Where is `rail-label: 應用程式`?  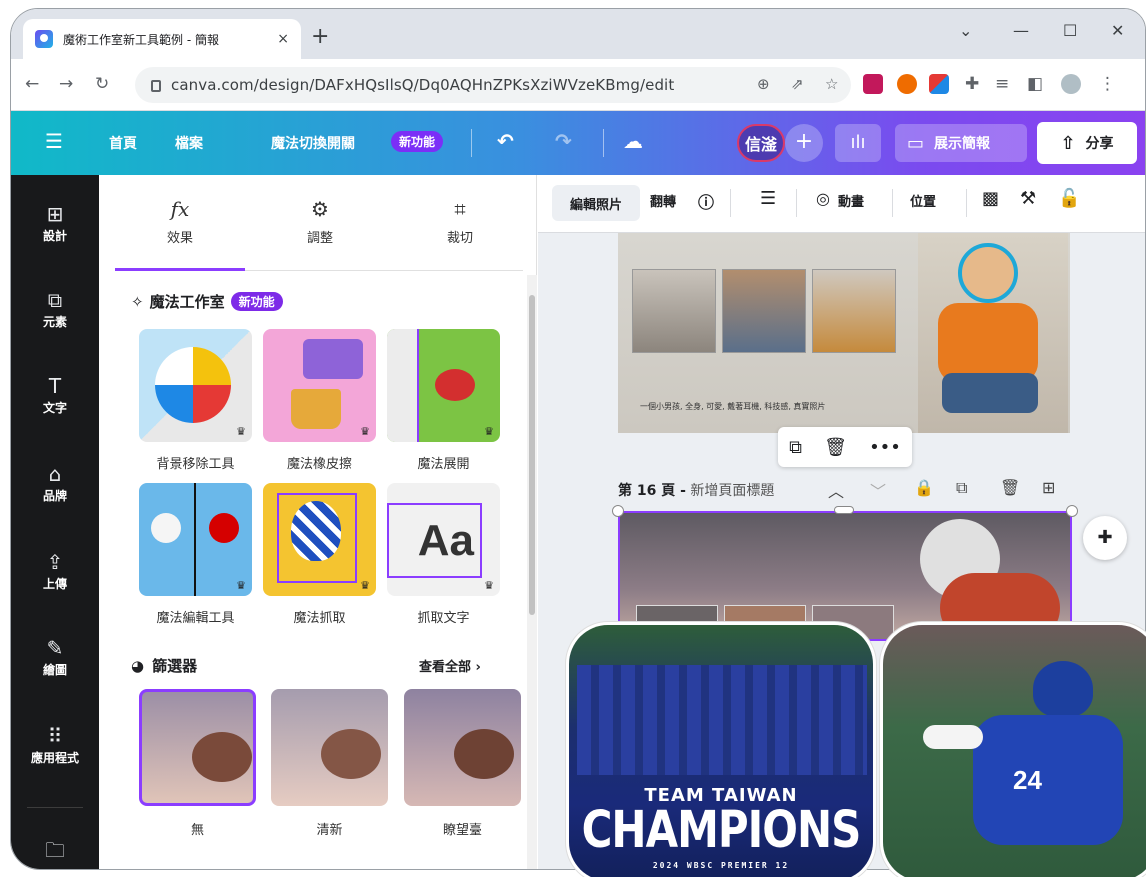
rail-label: 應用程式 is located at coordinates (54, 758).